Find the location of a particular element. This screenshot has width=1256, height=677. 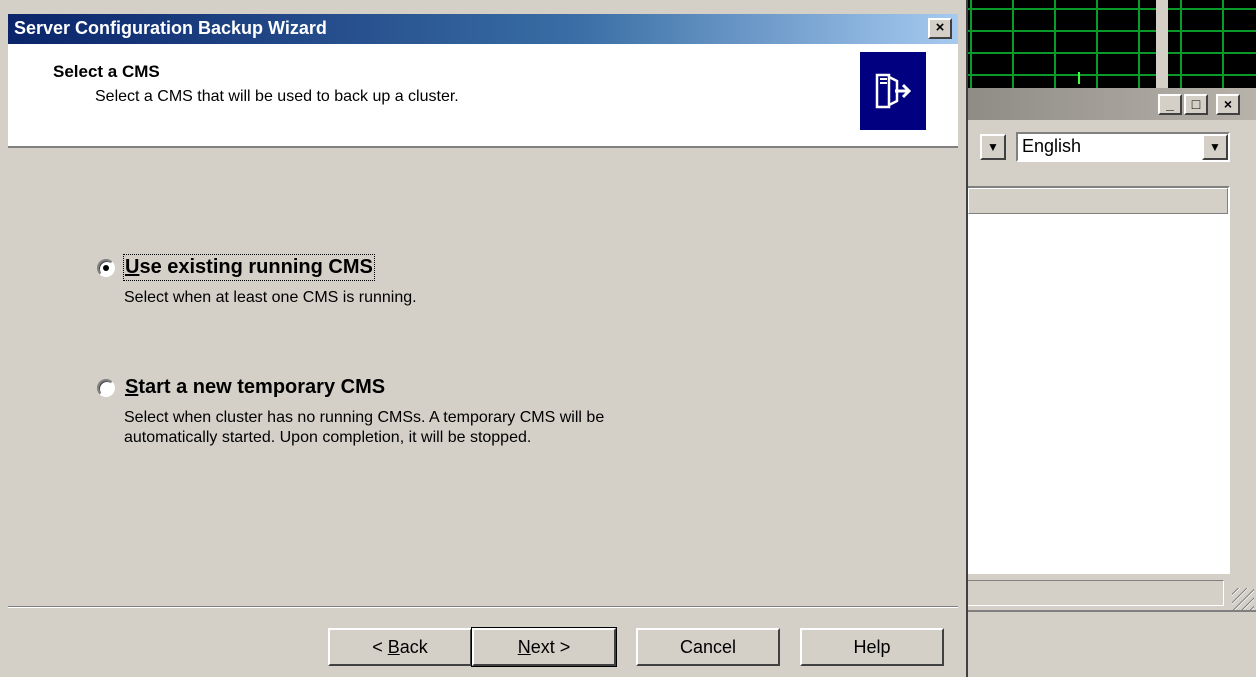

monitor-divider is located at coordinates (1162, 44).